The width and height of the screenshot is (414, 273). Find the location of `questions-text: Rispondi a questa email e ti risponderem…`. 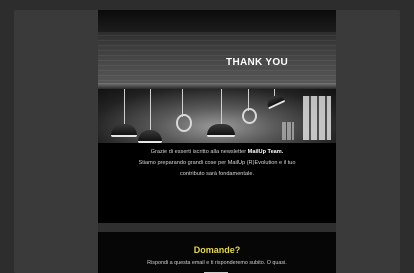

questions-text: Rispondi a questa email e ti risponderem… is located at coordinates (217, 263).